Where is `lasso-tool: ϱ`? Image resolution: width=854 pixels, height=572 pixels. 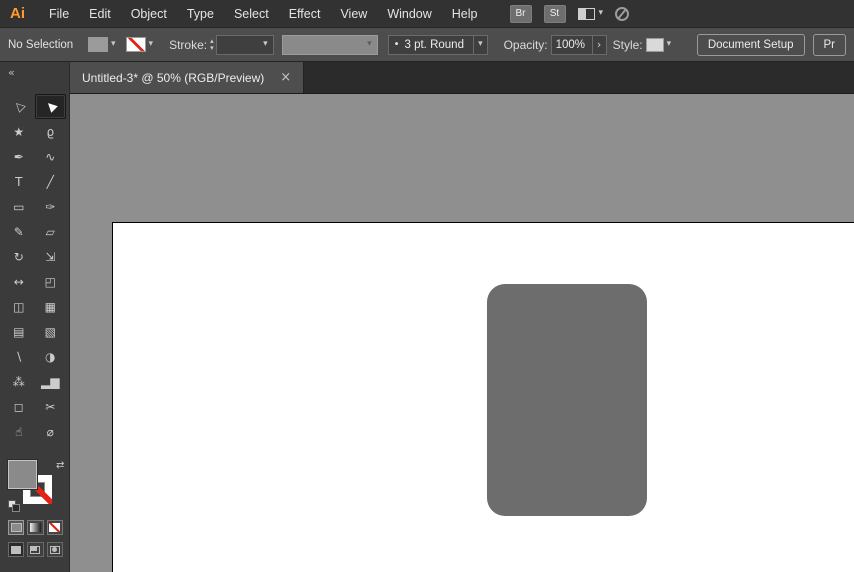 lasso-tool: ϱ is located at coordinates (51, 131).